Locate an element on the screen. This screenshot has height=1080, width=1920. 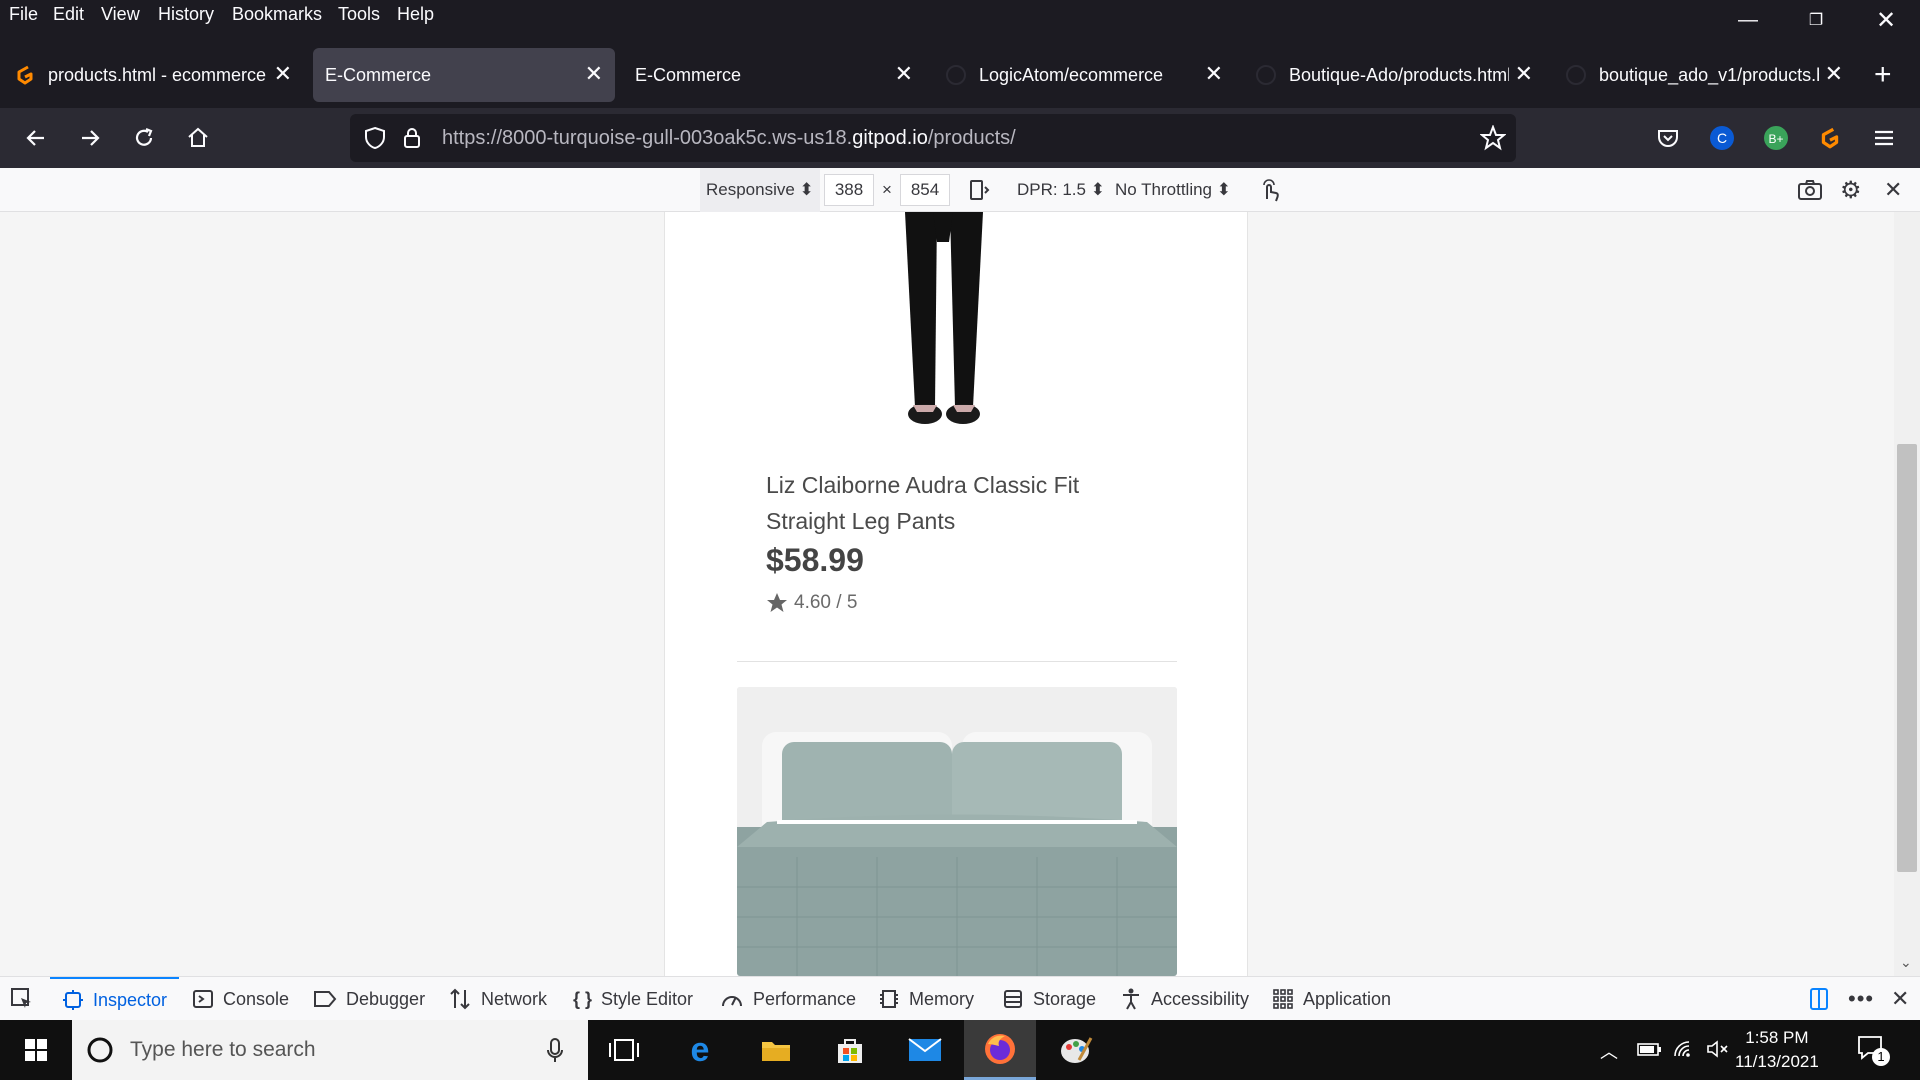
window-close-icon: ✕ is located at coordinates (1886, 20).